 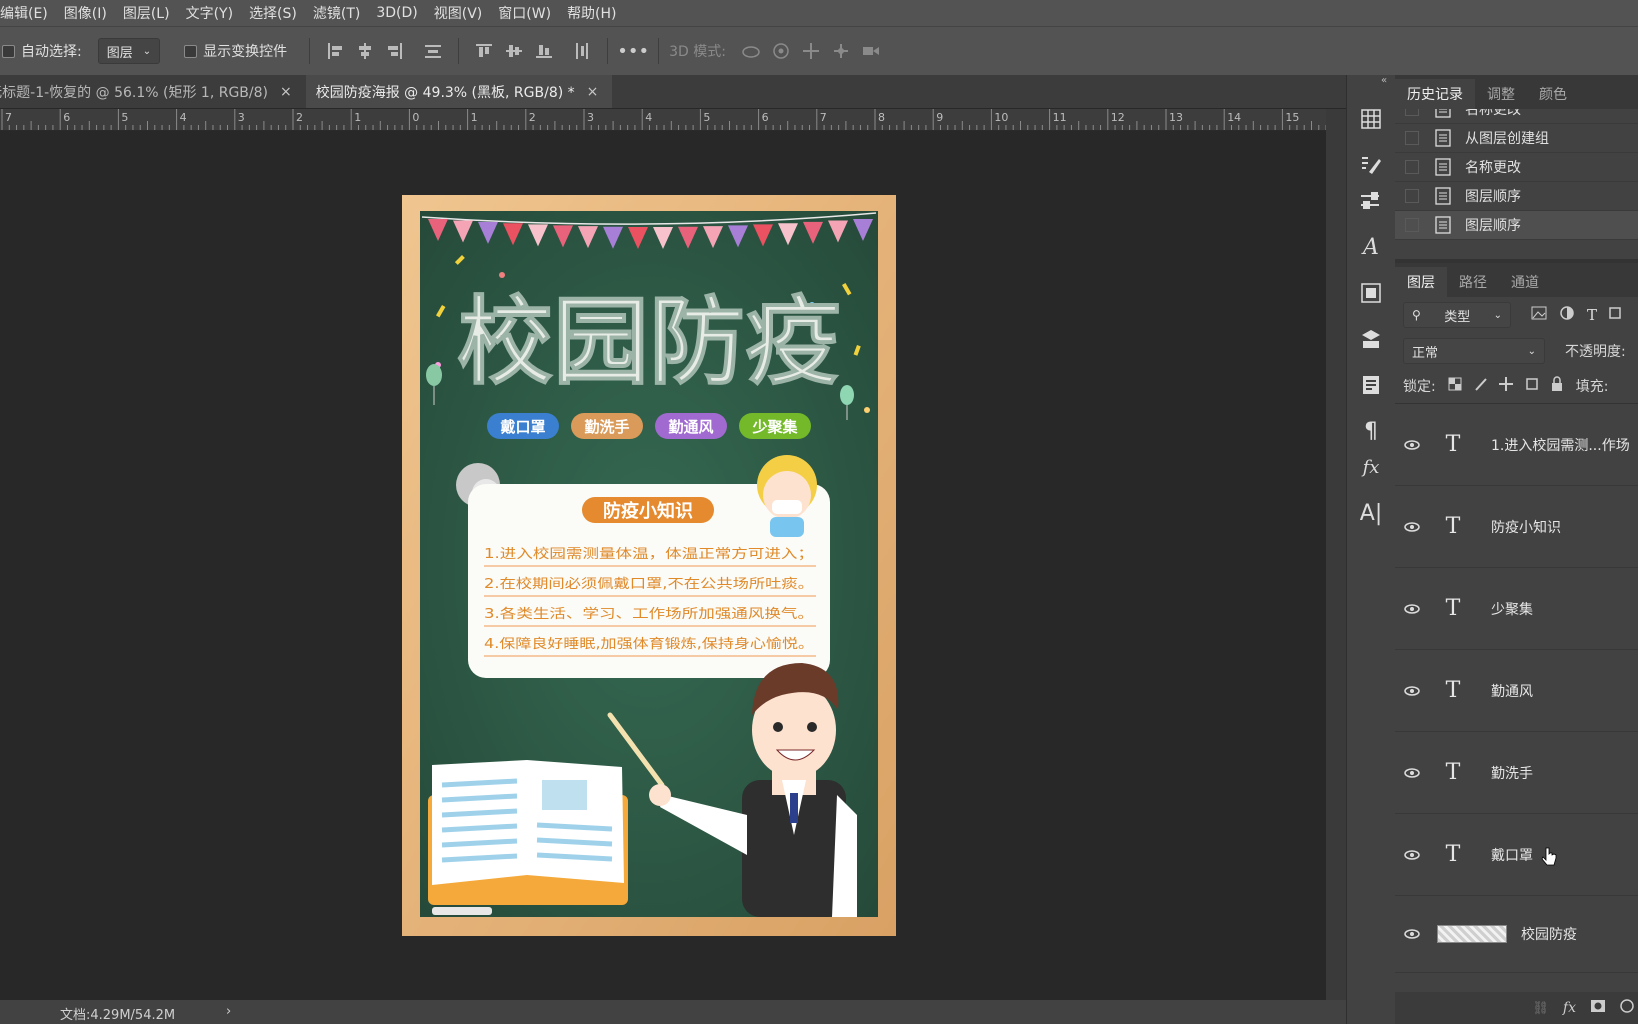 I want to click on properties-panel-icon, so click(x=1371, y=385).